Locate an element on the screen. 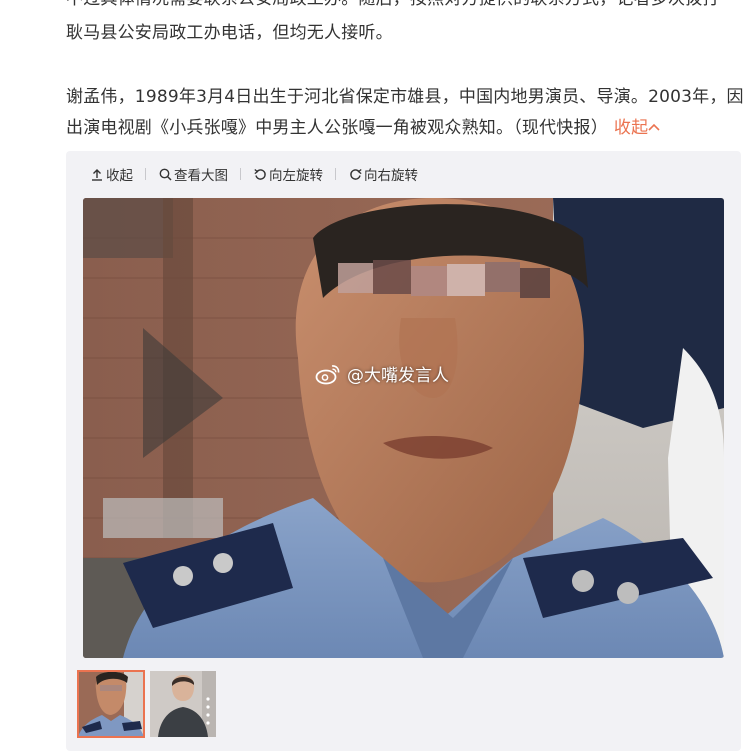 This screenshot has height=752, width=749. collapse-image-button: 收起 is located at coordinates (111, 174).